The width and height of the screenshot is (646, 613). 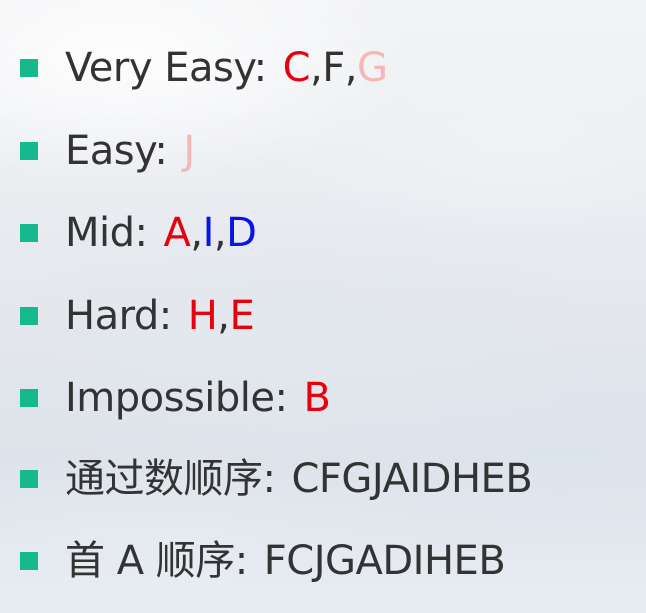 I want to click on item-value-part: B, so click(x=317, y=398).